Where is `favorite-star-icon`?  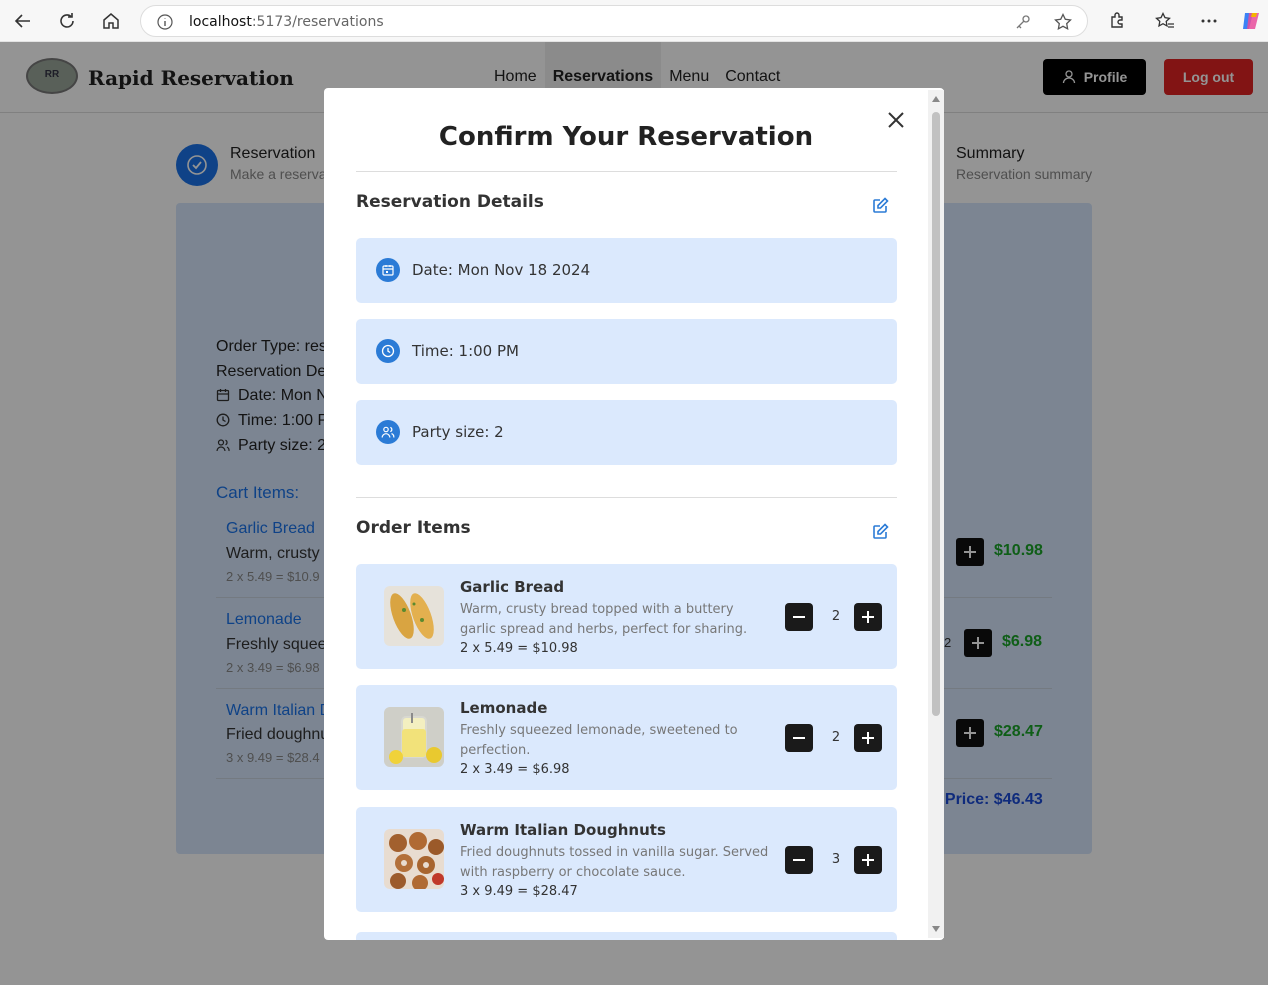
favorite-star-icon is located at coordinates (1063, 22).